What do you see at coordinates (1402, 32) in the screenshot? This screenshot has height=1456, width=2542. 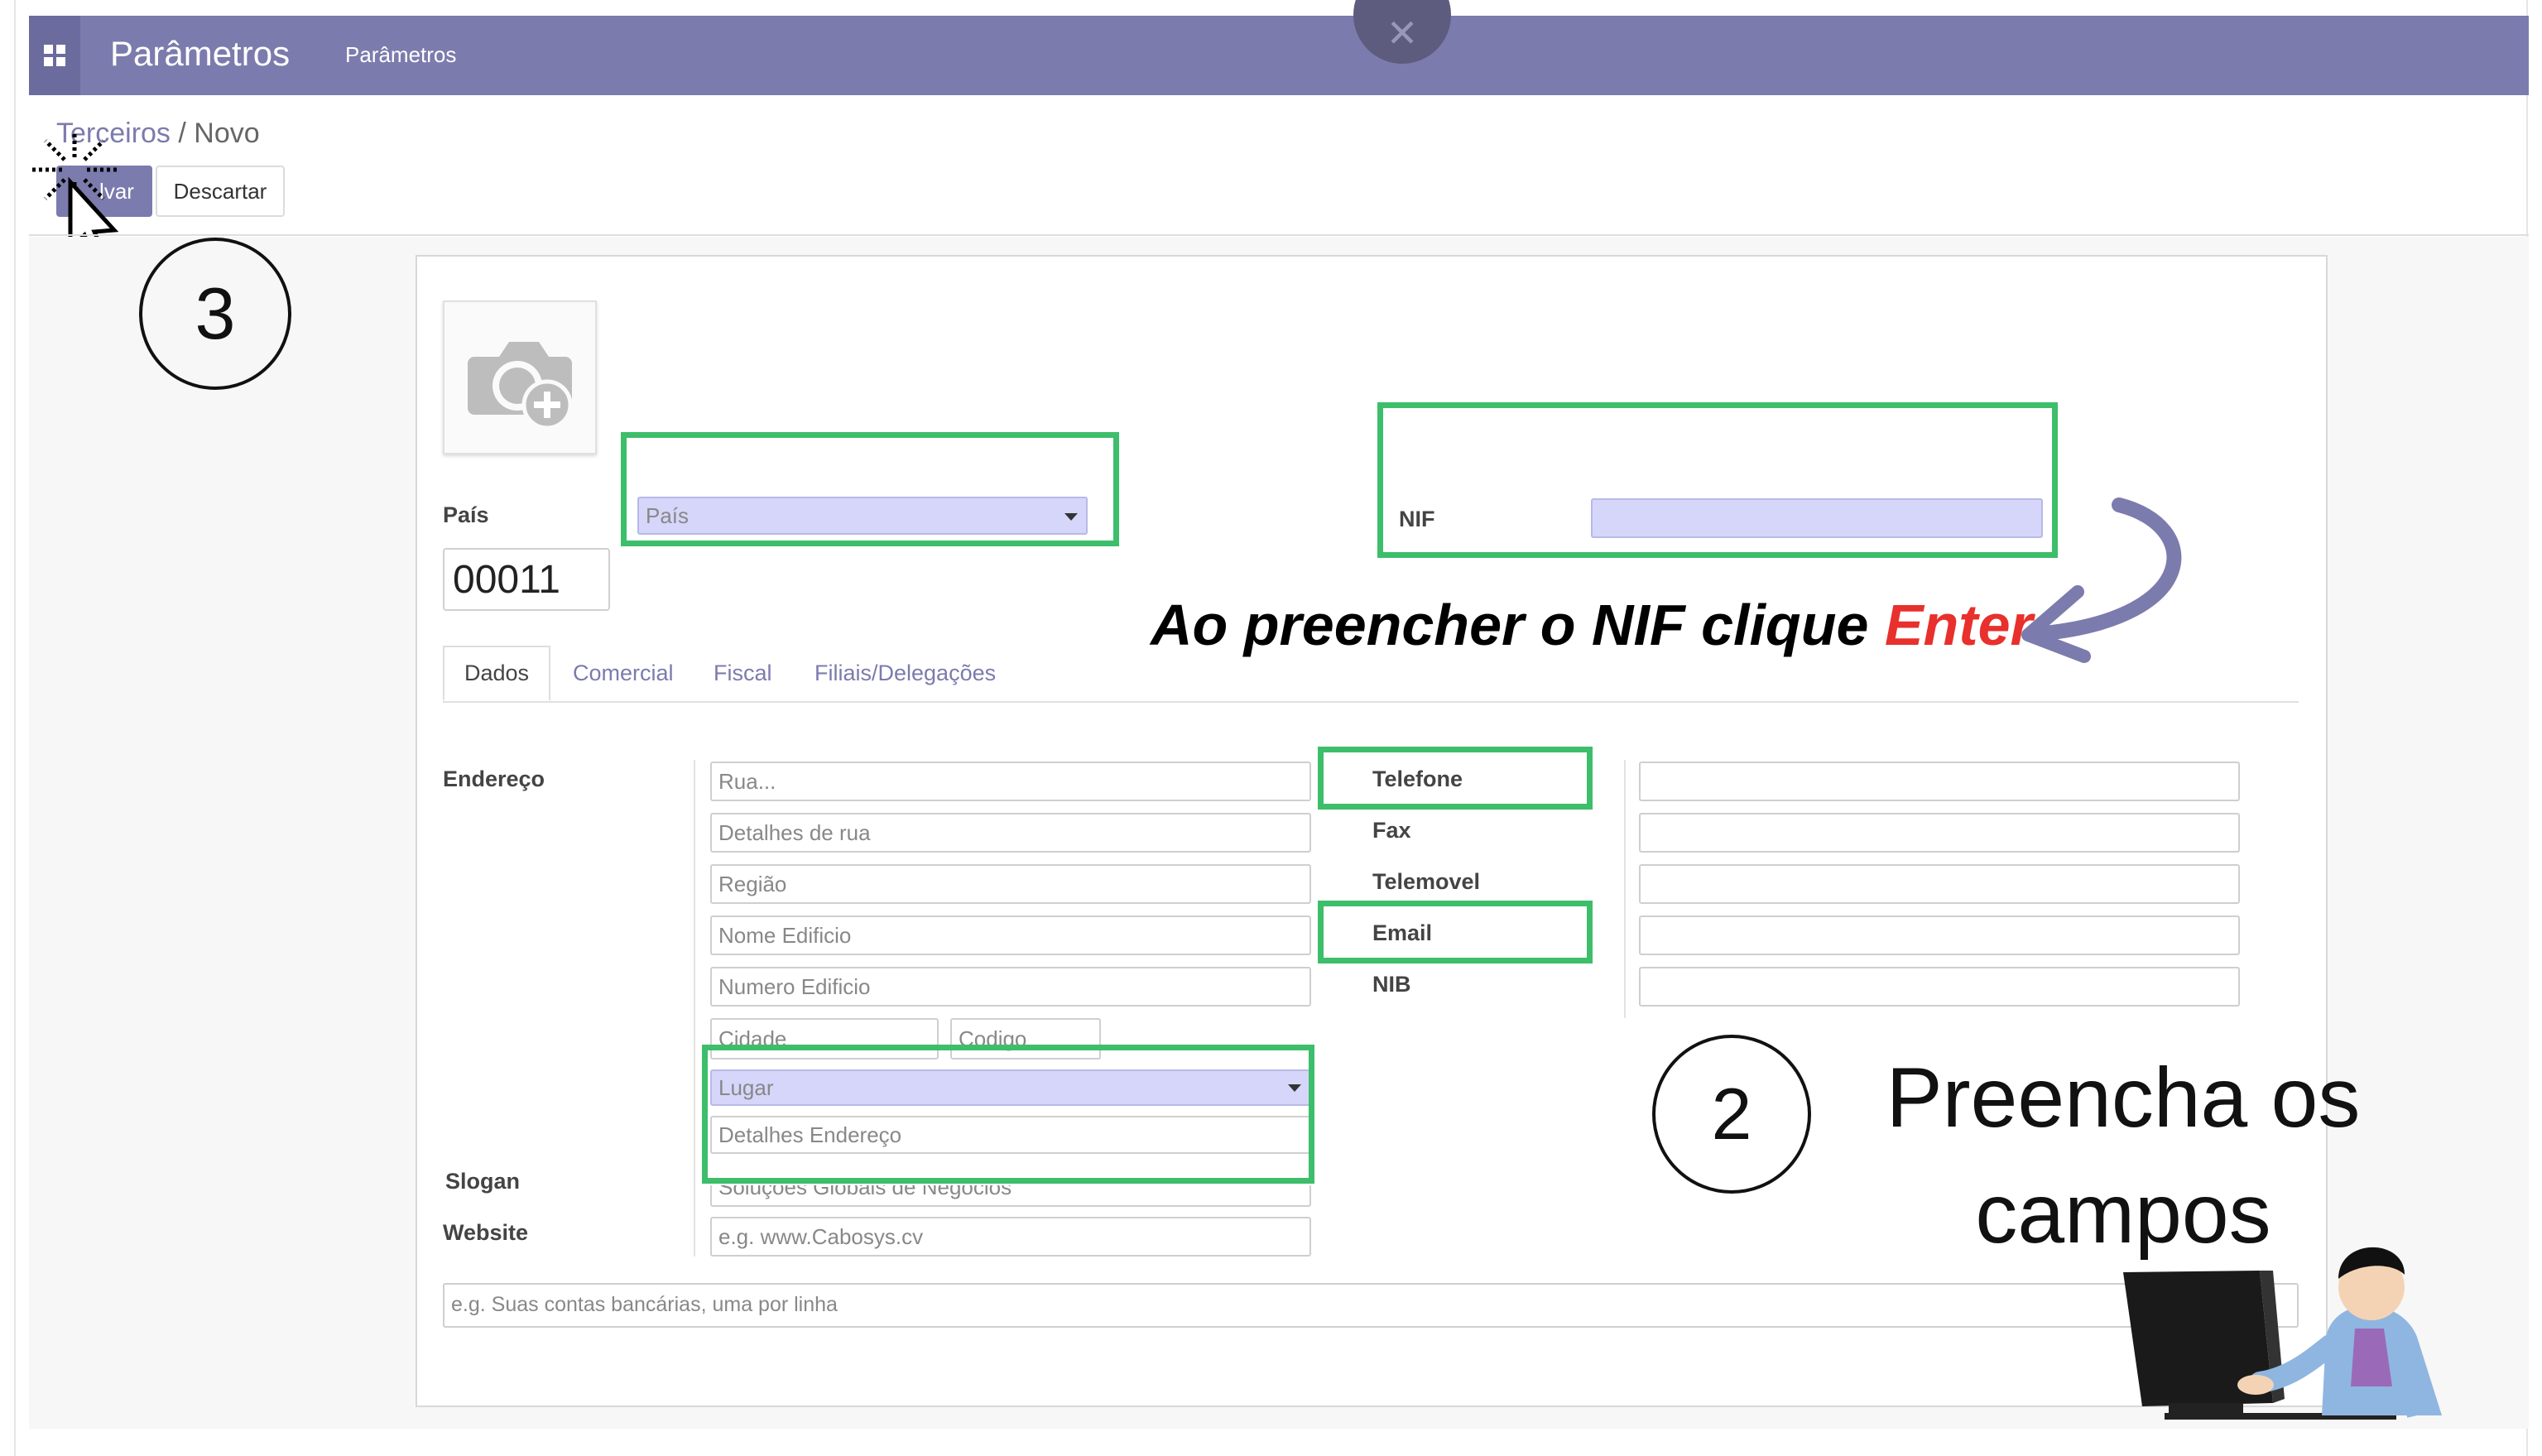 I see `close-icon: ✕` at bounding box center [1402, 32].